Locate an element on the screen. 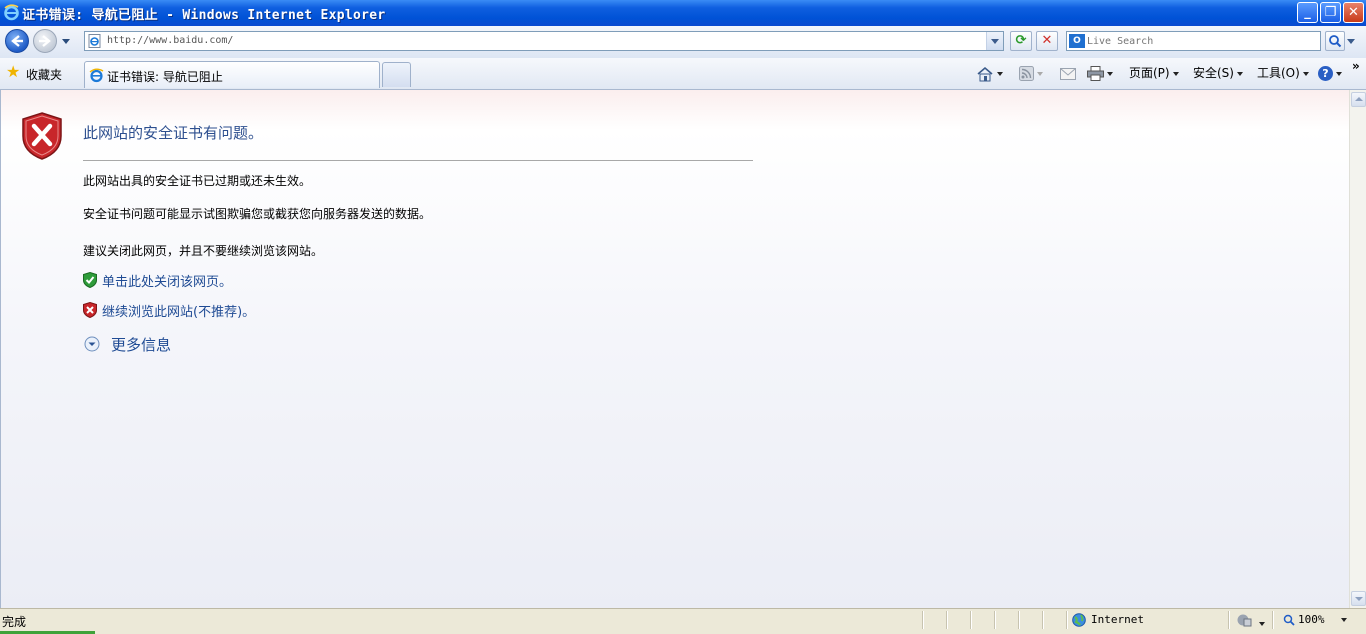 This screenshot has width=1366, height=634. window-title: 证书错误: 导航已阻止 - Windows Internet Explorer is located at coordinates (204, 15).